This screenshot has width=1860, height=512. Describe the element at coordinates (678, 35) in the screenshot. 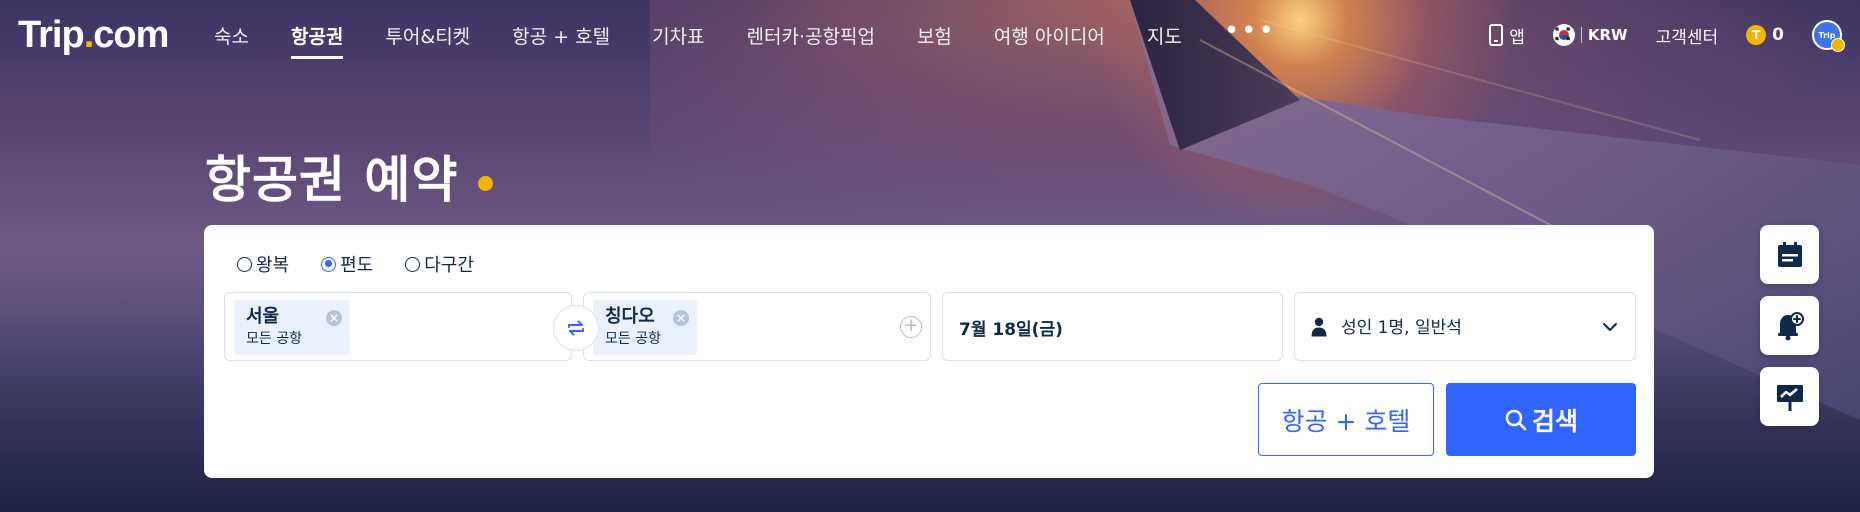

I see `nav-item-trains: 기차표` at that location.